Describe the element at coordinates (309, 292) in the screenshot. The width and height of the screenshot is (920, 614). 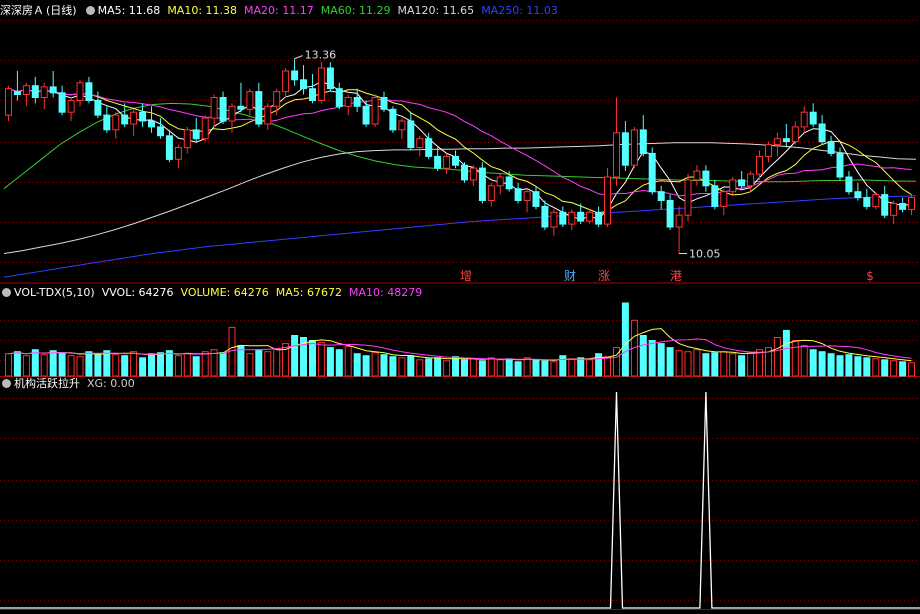
I see `legend-vol-ma5: MA5: 67672` at that location.